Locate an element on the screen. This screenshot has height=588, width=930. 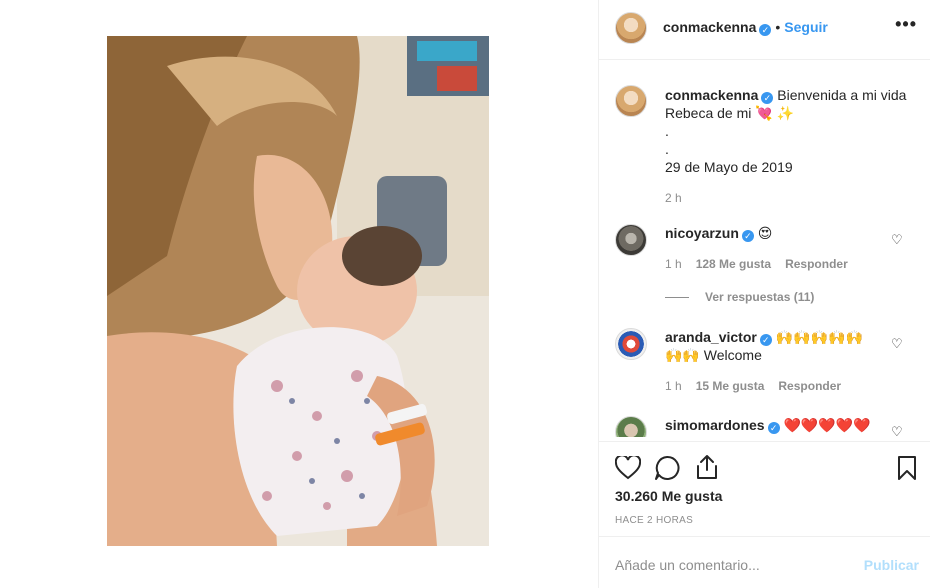
comment-likes: 128 Me gusta is located at coordinates (733, 264).